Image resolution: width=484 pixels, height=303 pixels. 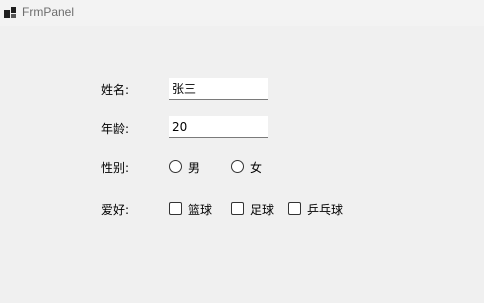 I want to click on name-input: 张三, so click(x=218, y=89).